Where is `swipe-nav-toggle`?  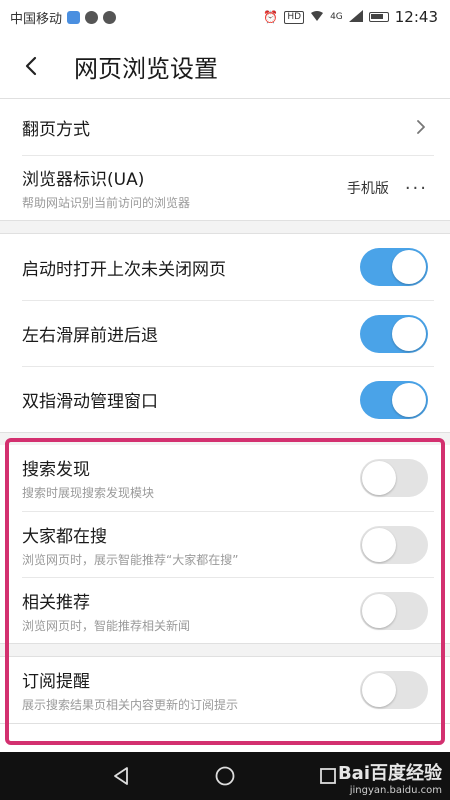
swipe-nav-toggle is located at coordinates (394, 333).